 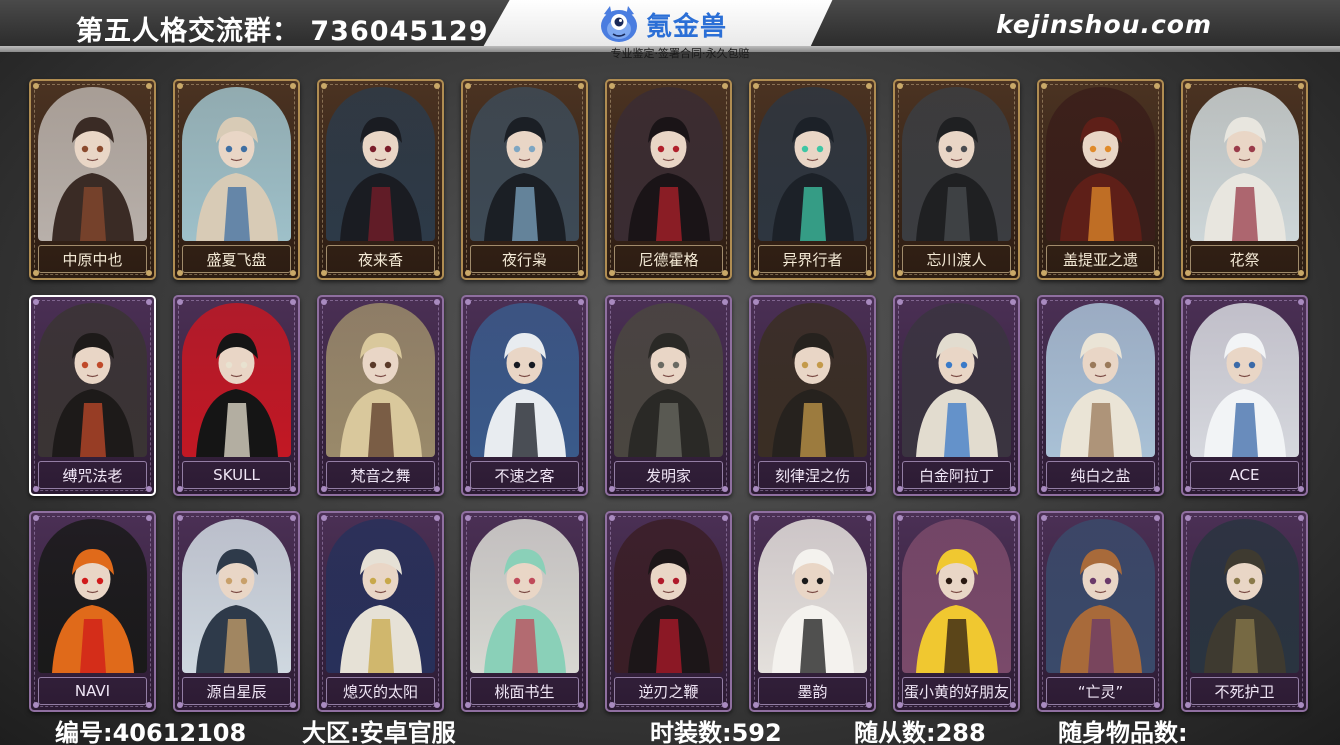 What do you see at coordinates (236, 179) in the screenshot?
I see `skin-card: 盛夏飞盘` at bounding box center [236, 179].